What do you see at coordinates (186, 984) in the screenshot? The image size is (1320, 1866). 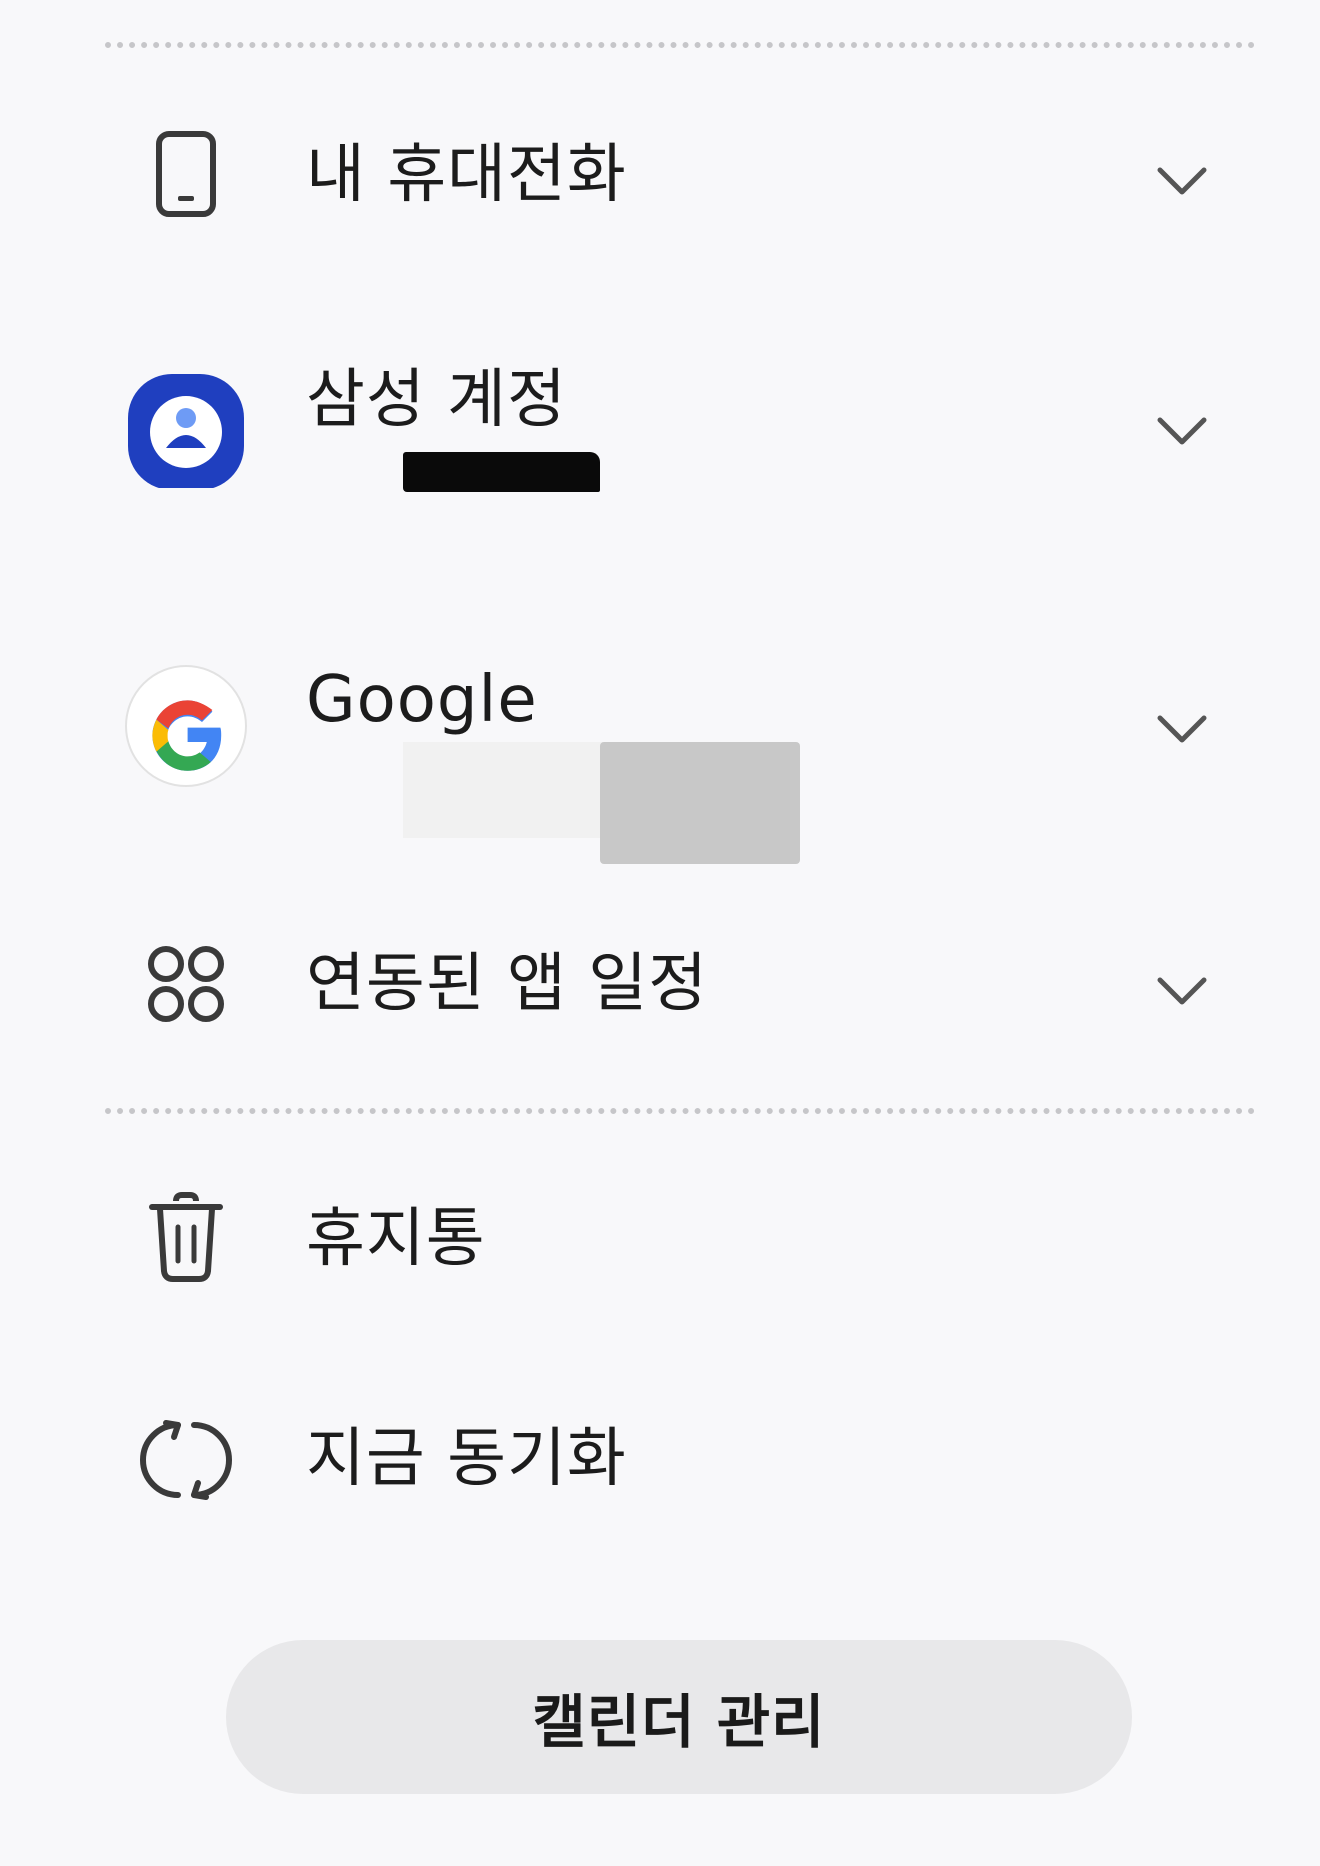 I see `apps-icon` at bounding box center [186, 984].